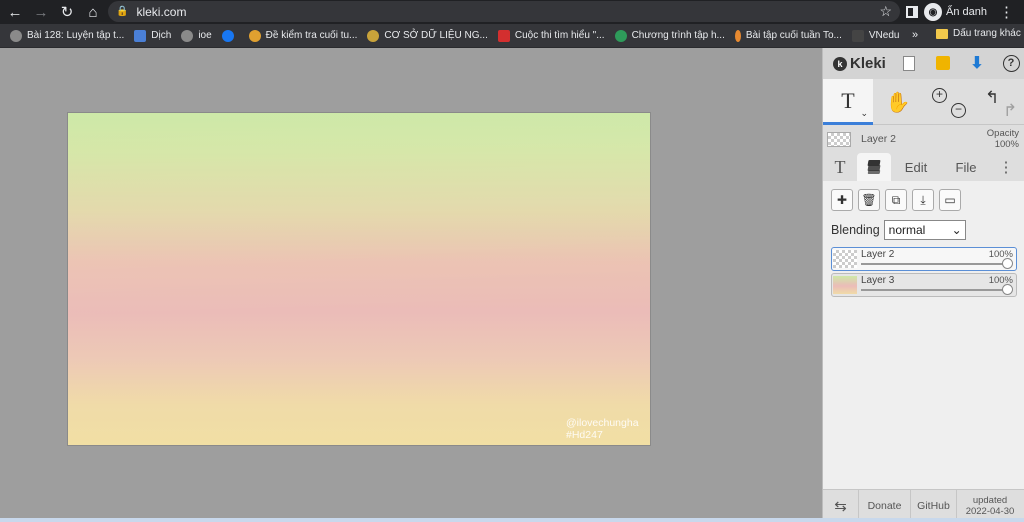 The height and width of the screenshot is (522, 1024). Describe the element at coordinates (152, 35) in the screenshot. I see `bookmark-item: Dịch` at that location.